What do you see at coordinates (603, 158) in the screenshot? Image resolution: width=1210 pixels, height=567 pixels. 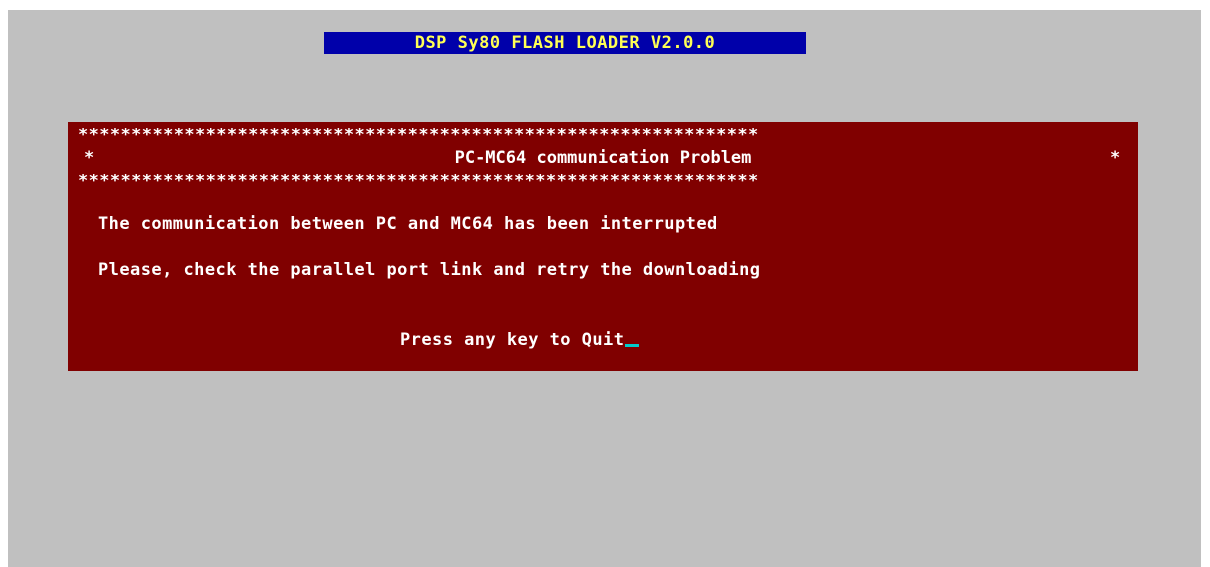 I see `dialog-title: PC-MC64 communication Problem` at bounding box center [603, 158].